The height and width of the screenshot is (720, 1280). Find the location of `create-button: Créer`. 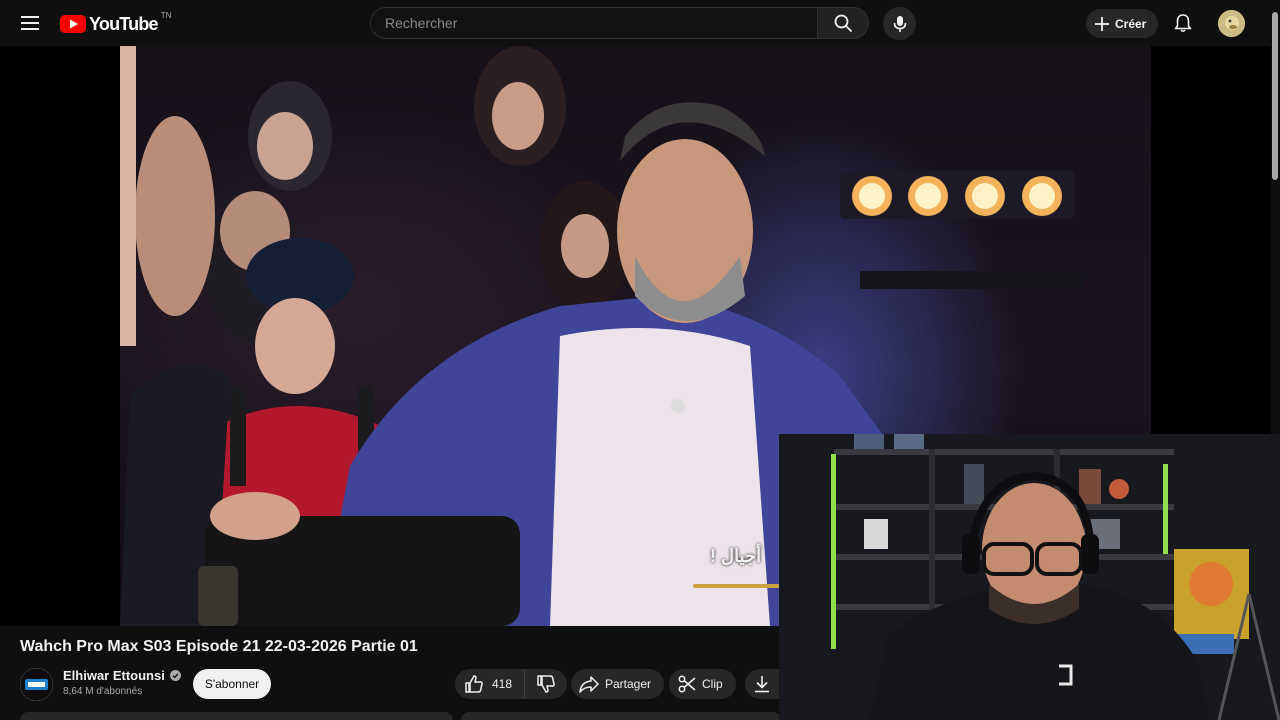

create-button: Créer is located at coordinates (1122, 23).